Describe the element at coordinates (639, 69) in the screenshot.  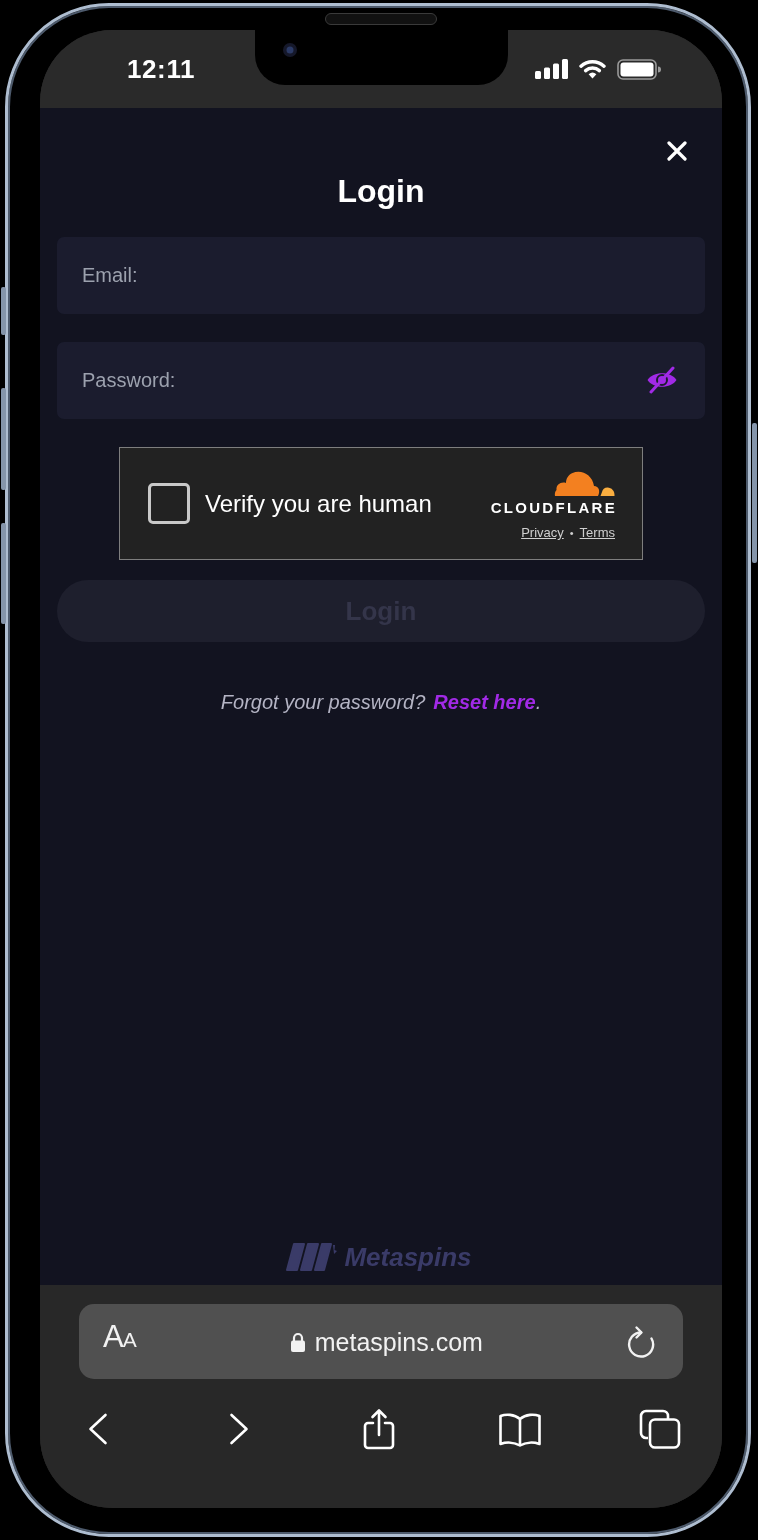
I see `battery-icon` at that location.